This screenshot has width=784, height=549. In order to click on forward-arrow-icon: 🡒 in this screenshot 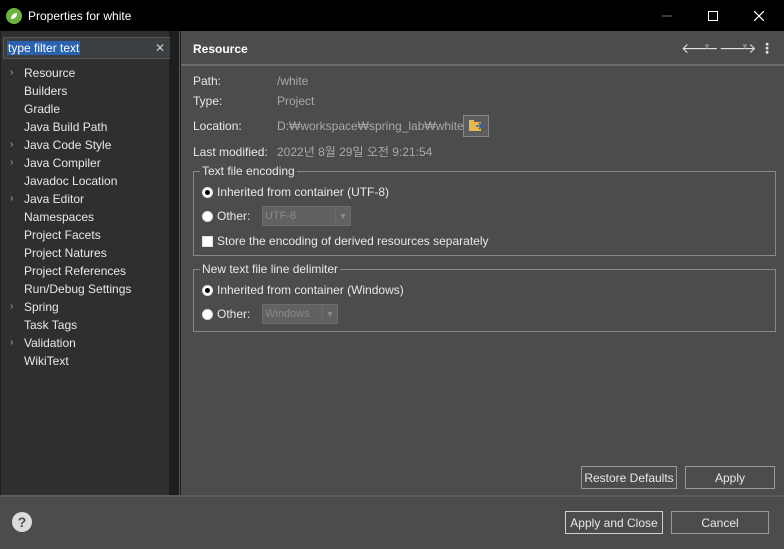, I will do `click(738, 48)`.